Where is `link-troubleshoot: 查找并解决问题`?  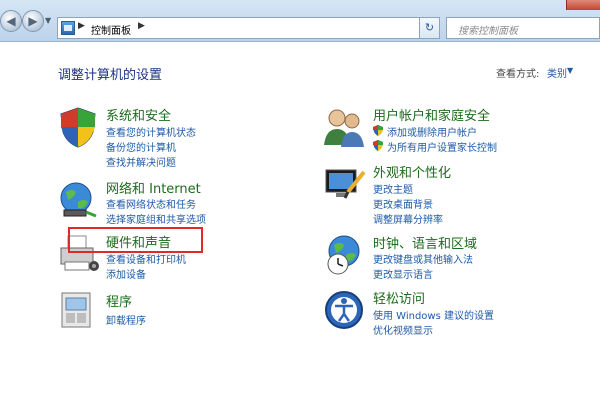
link-troubleshoot: 查找并解决问题 is located at coordinates (141, 161).